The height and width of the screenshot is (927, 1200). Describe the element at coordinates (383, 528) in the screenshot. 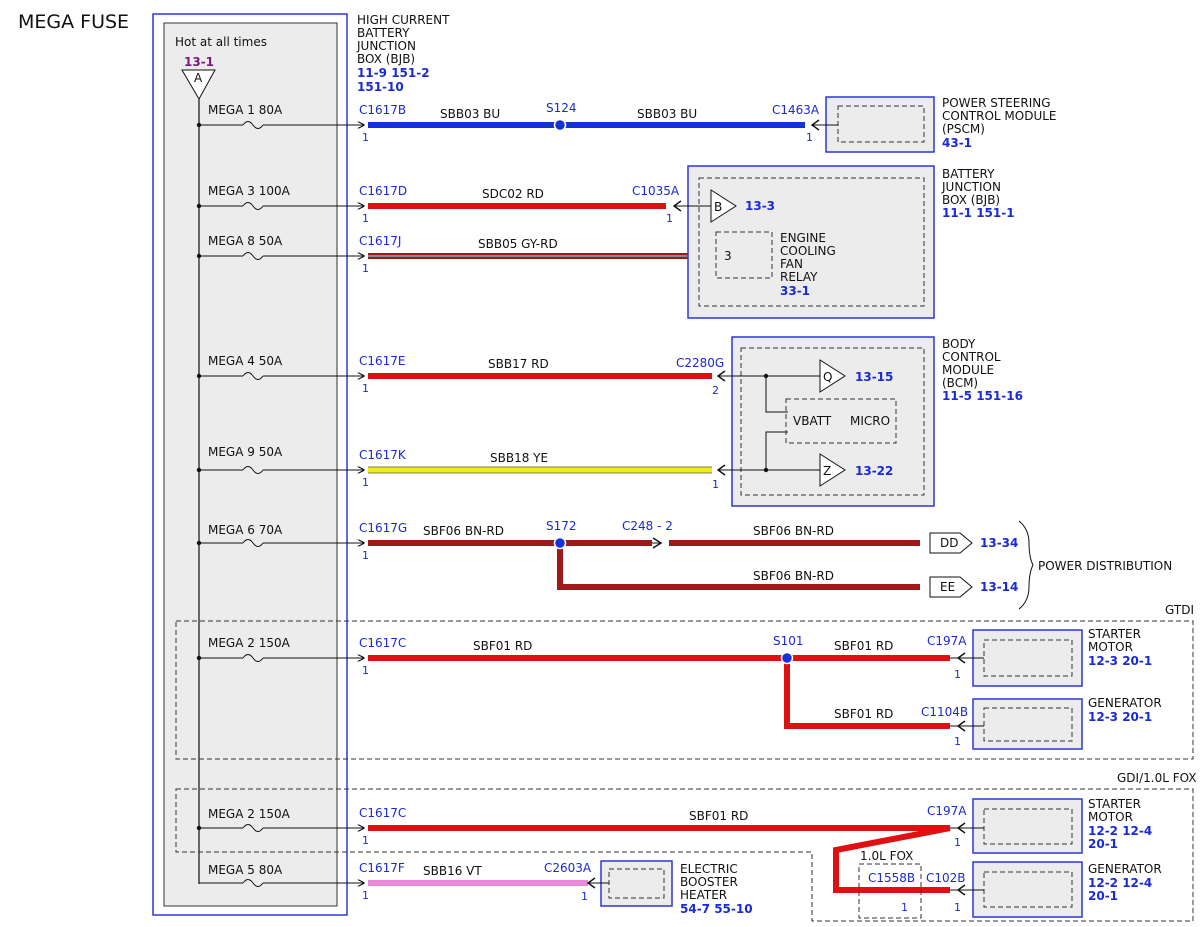

I see `conn-c1617g: C1617G` at that location.